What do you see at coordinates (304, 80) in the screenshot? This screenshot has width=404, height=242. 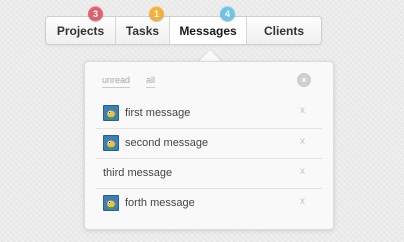 I see `x-circle-icon: ×` at bounding box center [304, 80].